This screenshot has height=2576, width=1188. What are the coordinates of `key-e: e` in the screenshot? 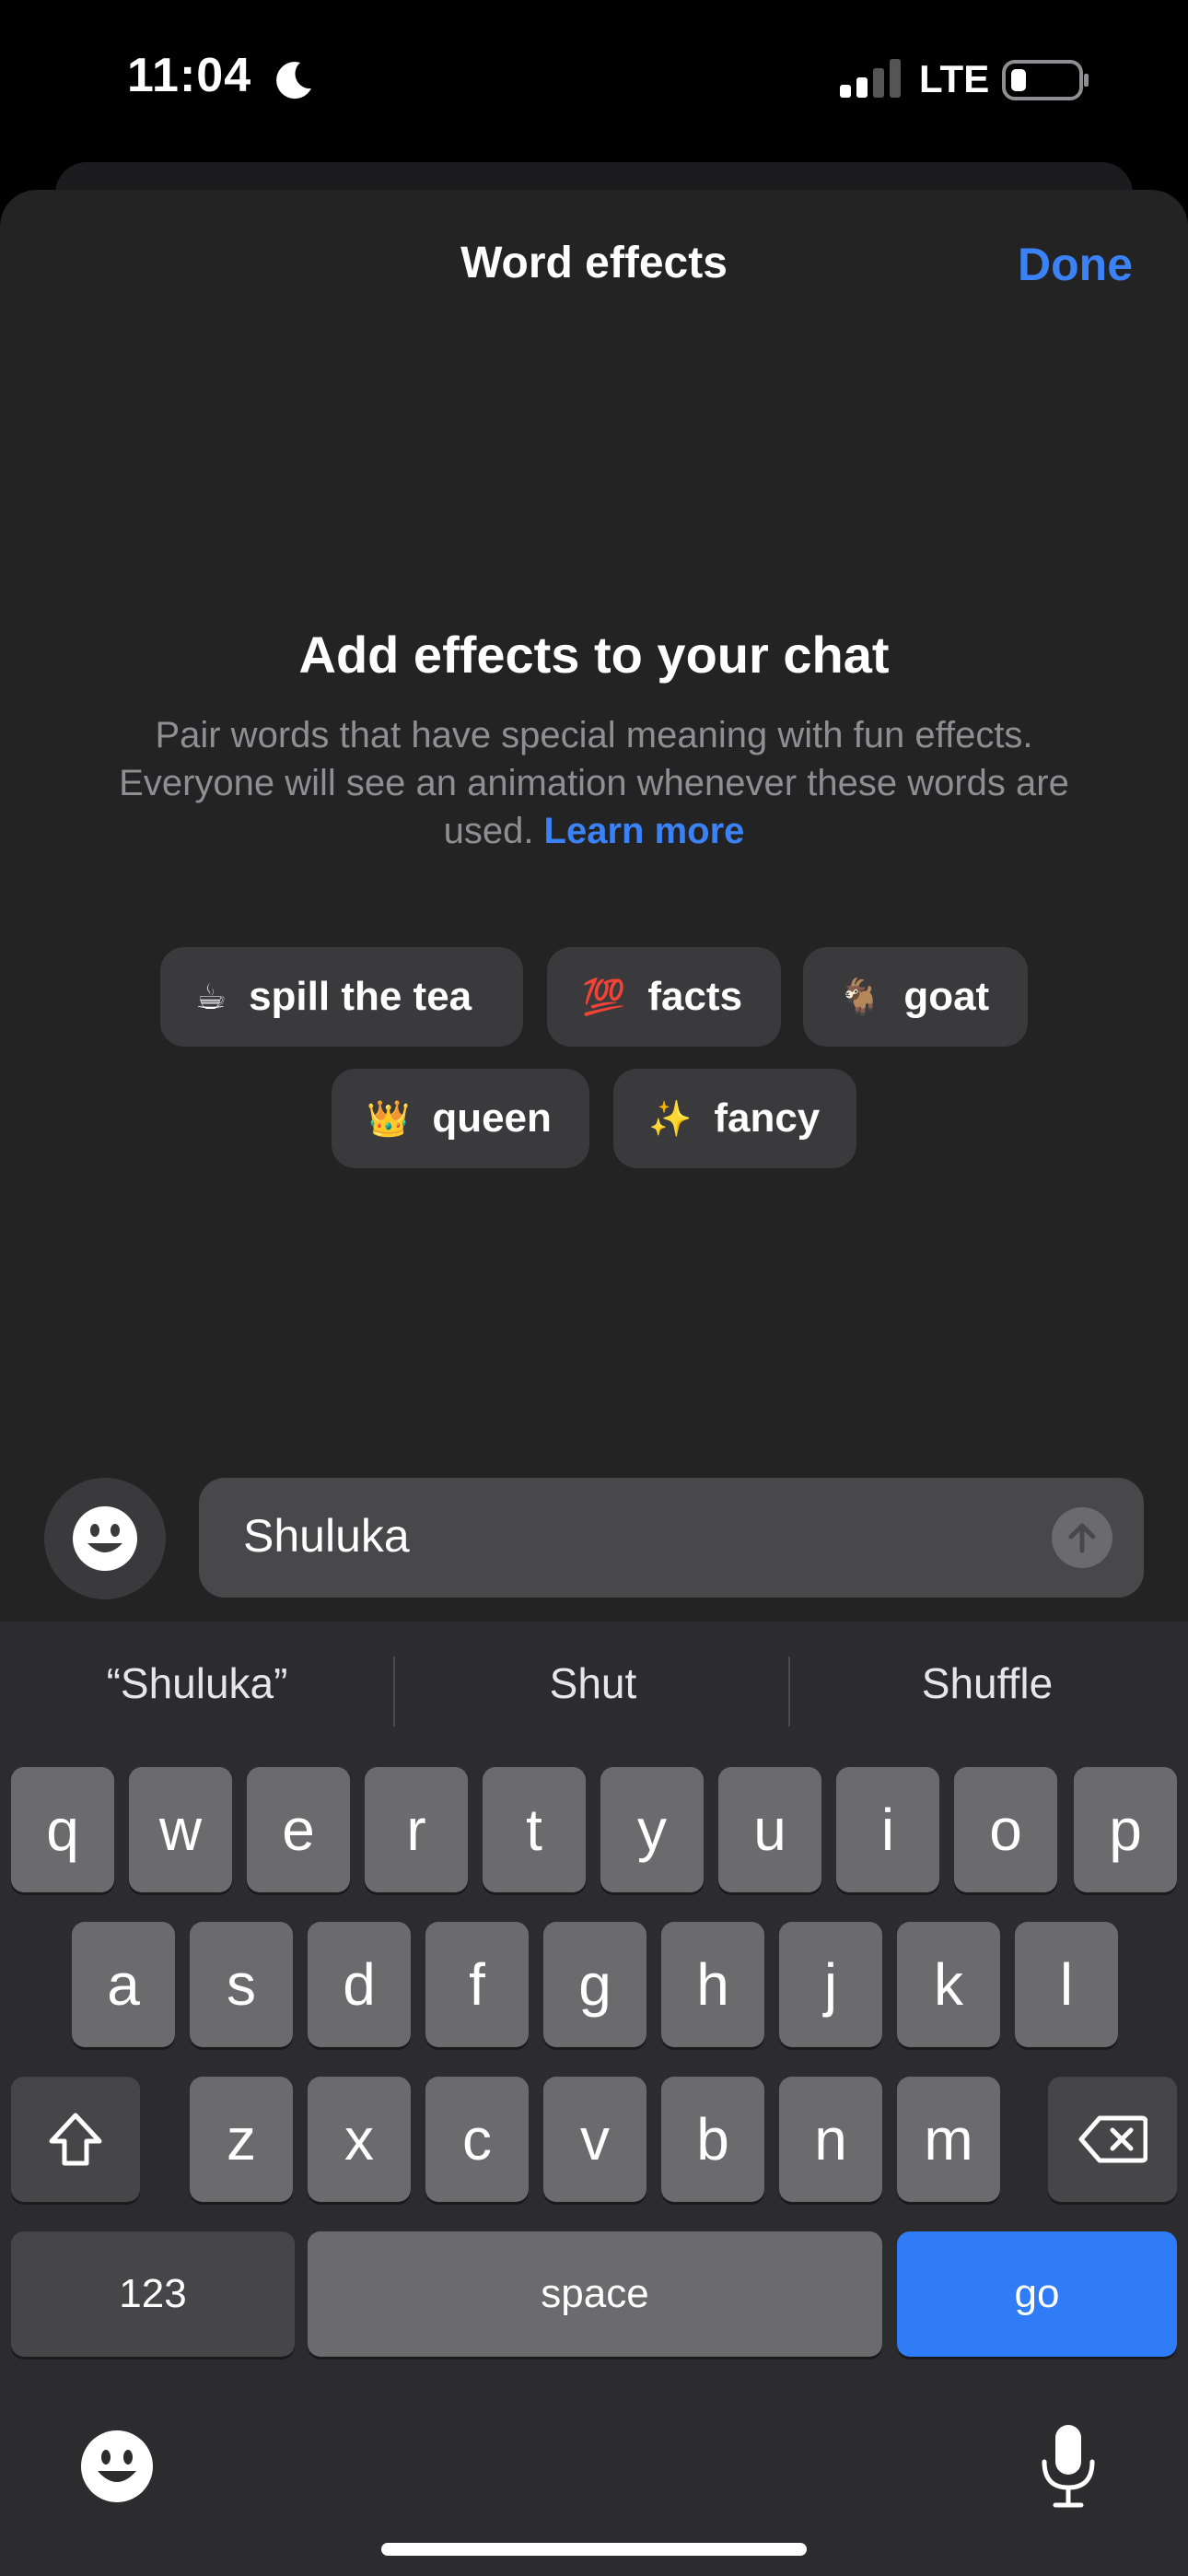 It's located at (298, 1829).